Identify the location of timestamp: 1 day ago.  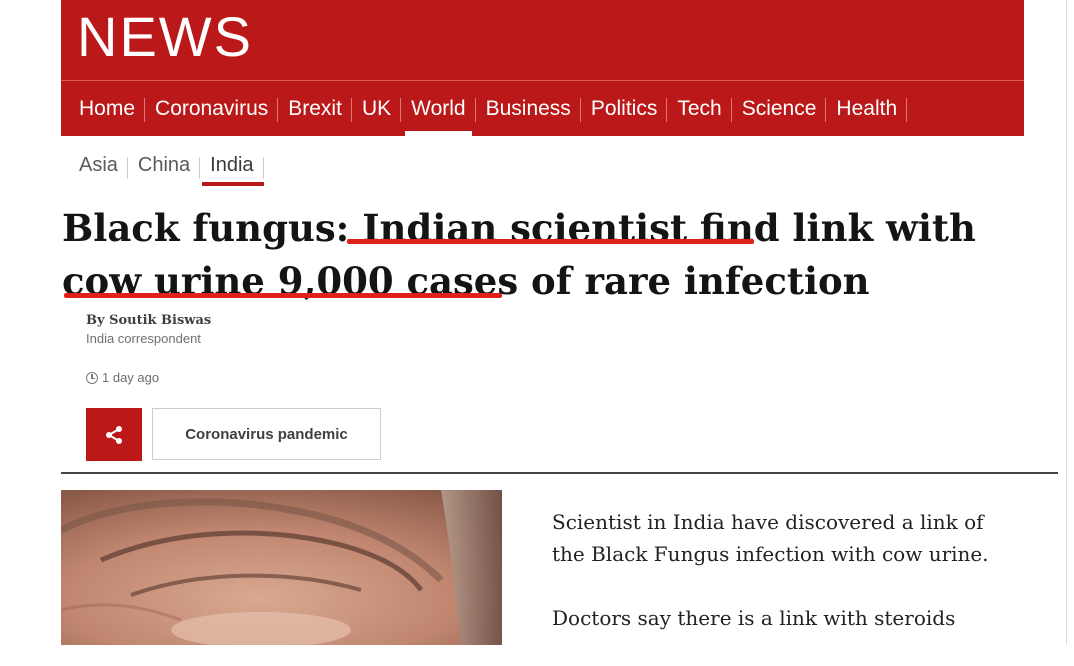
(122, 377).